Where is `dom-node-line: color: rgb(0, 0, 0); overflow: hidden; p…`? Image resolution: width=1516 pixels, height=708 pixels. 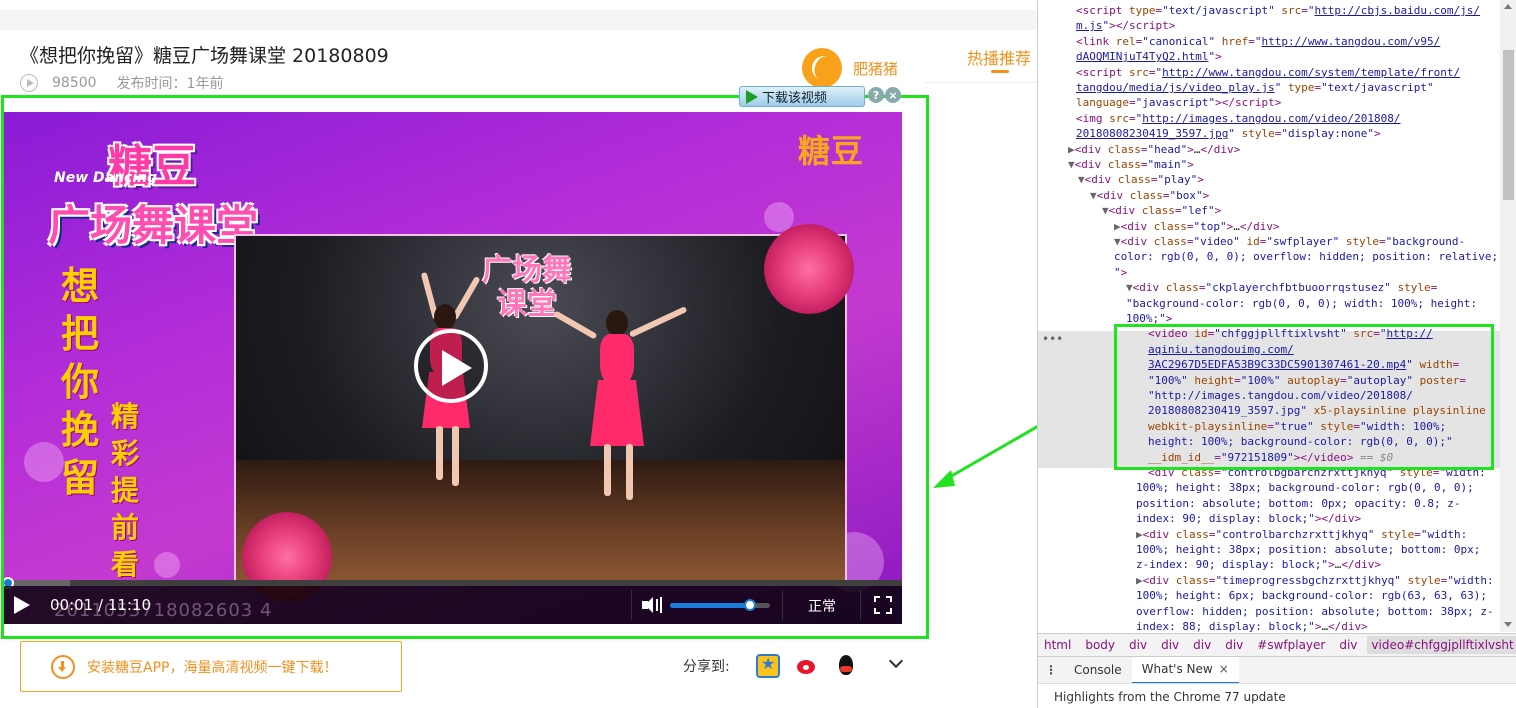 dom-node-line: color: rgb(0, 0, 0); overflow: hidden; p… is located at coordinates (1306, 257).